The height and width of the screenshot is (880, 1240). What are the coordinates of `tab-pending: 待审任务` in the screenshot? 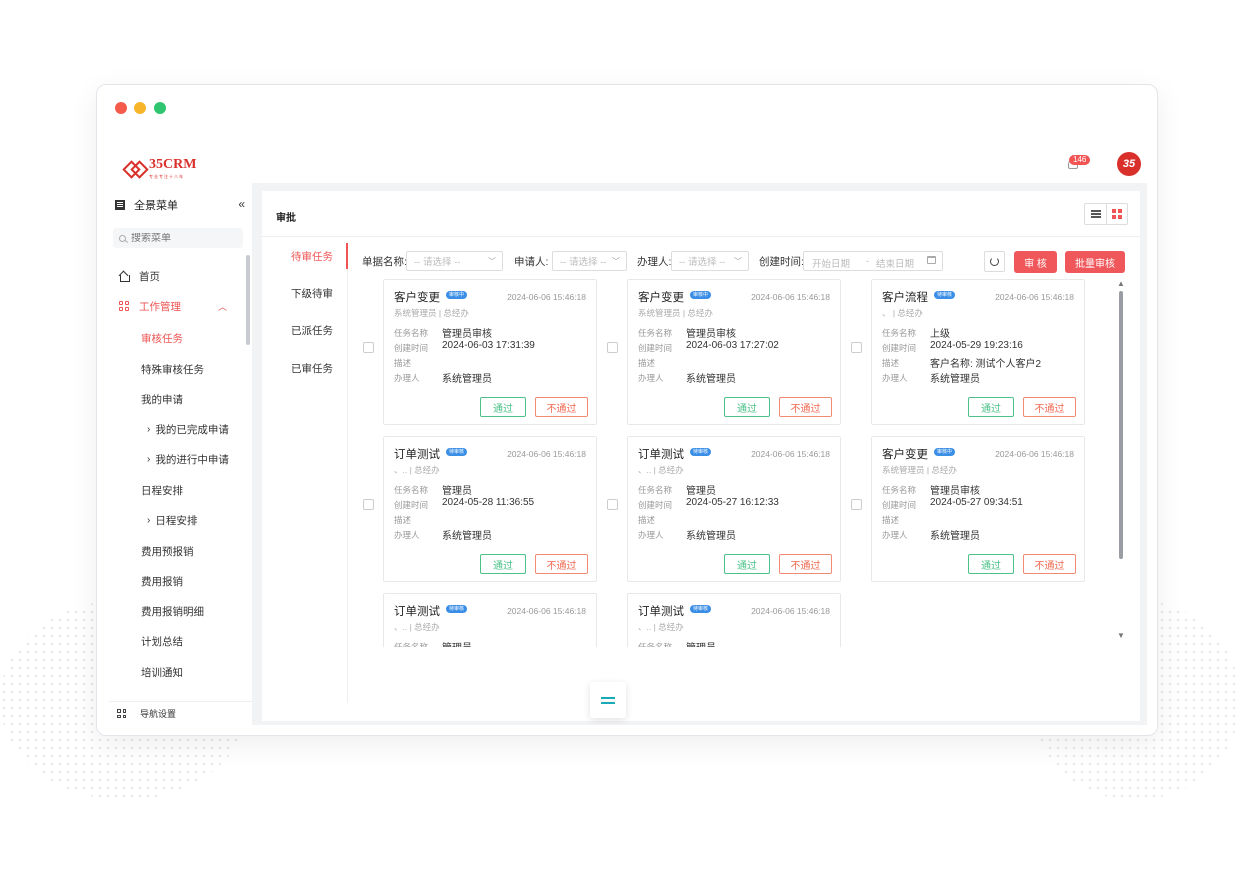 It's located at (305, 256).